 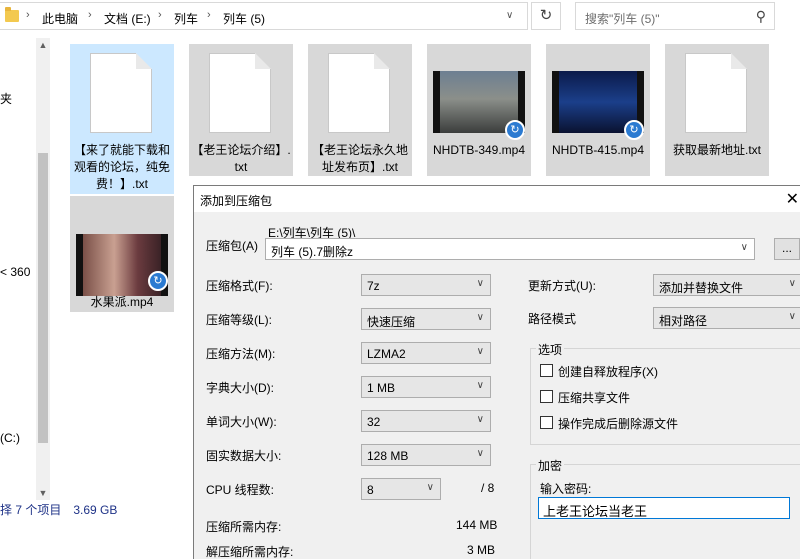 I want to click on shared-files-checkbox, so click(x=546, y=396).